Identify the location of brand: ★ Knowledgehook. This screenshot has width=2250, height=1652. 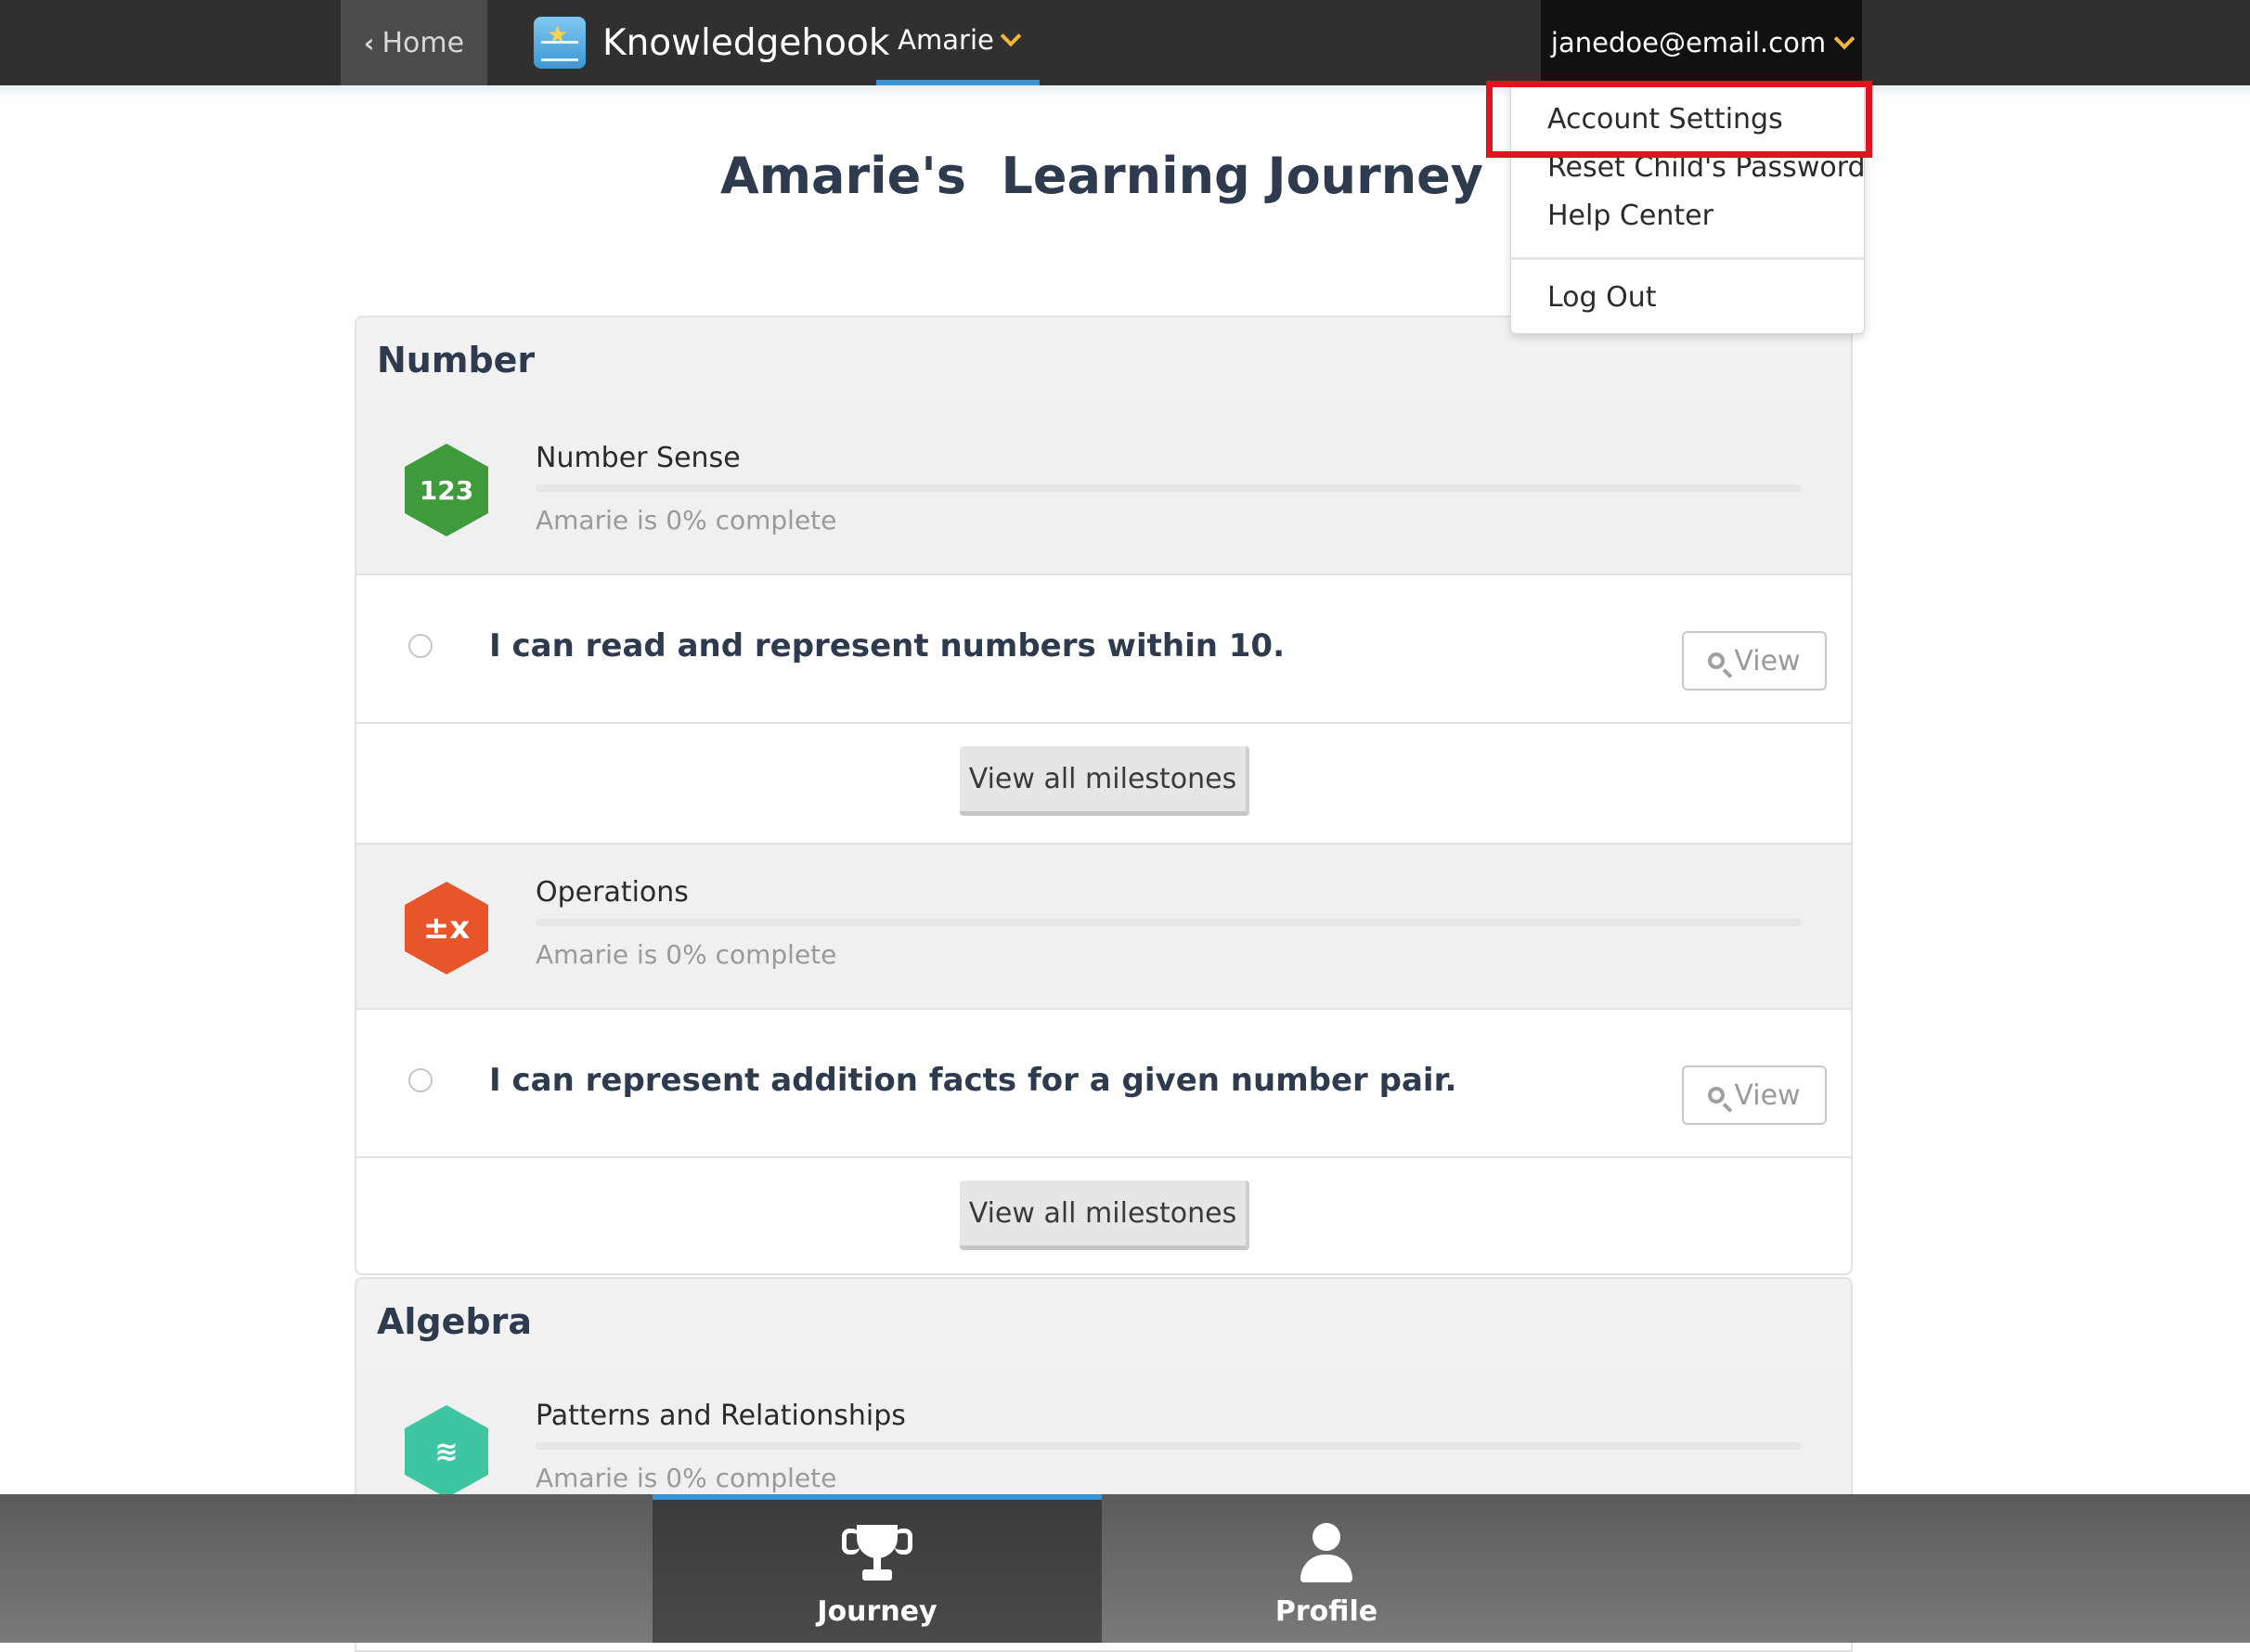
(711, 42).